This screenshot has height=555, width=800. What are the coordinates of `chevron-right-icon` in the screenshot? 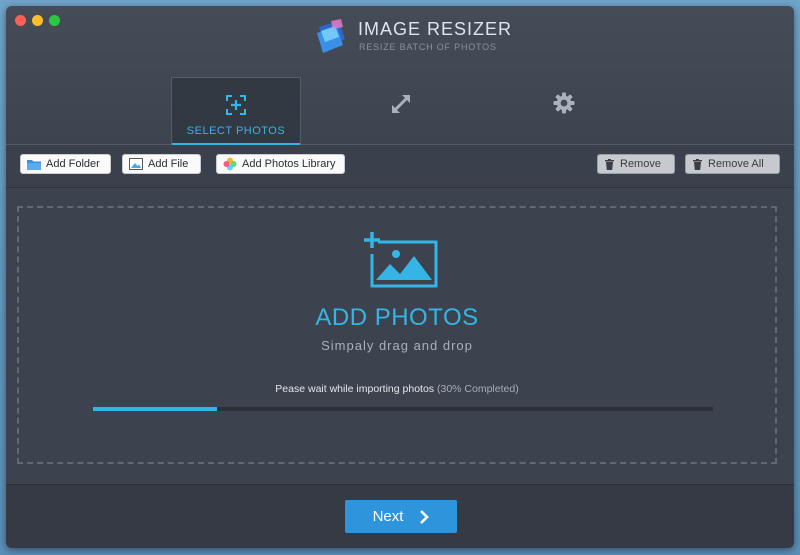 It's located at (425, 516).